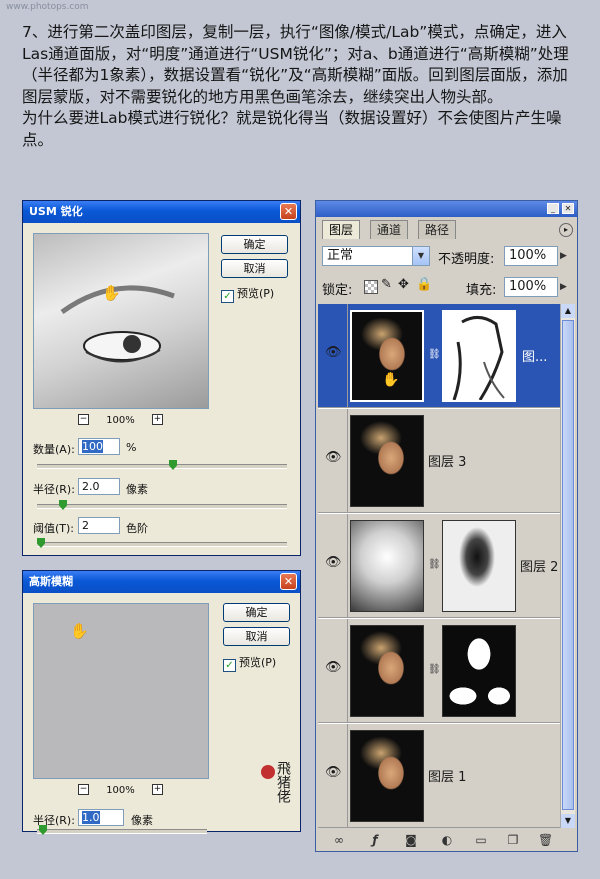  What do you see at coordinates (565, 256) in the screenshot?
I see `opacity-arrow-icon: ▶` at bounding box center [565, 256].